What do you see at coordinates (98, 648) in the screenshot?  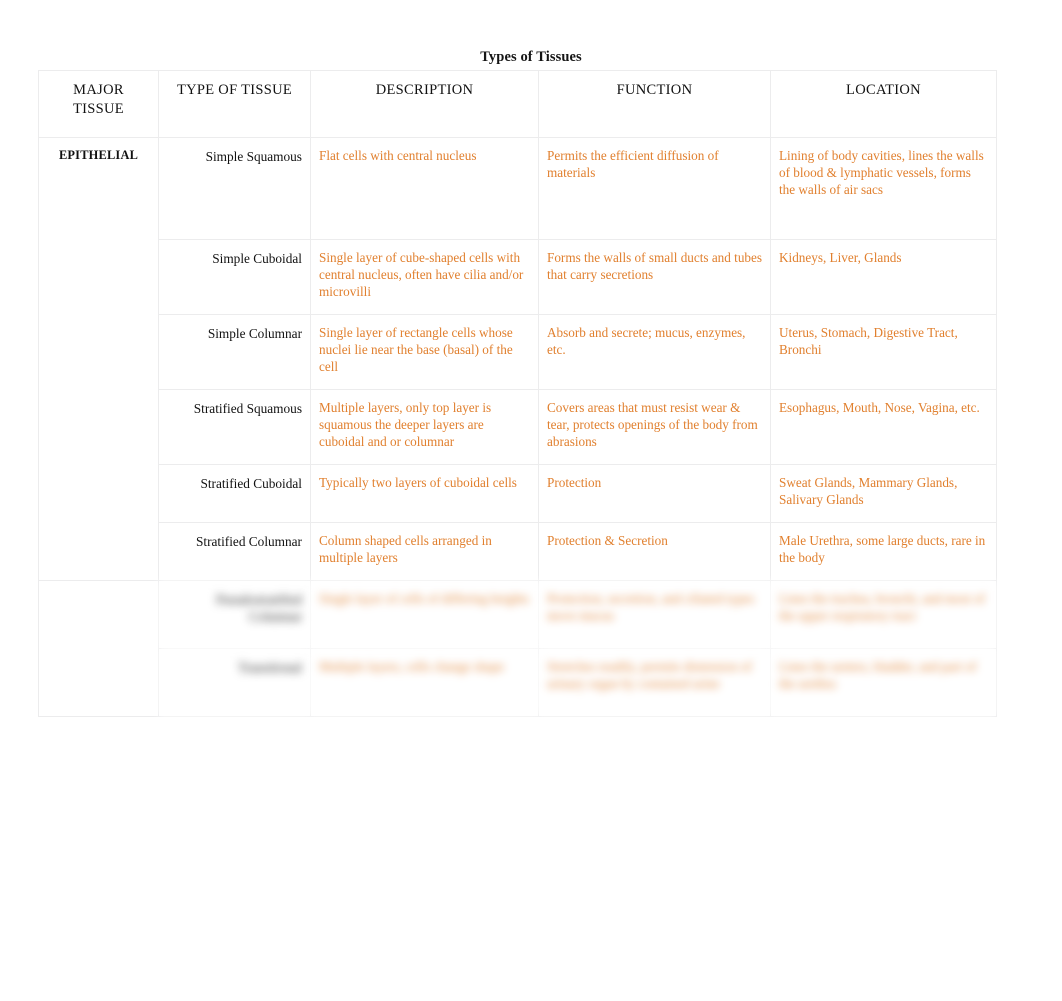 I see `major-tissue-cell-empty` at bounding box center [98, 648].